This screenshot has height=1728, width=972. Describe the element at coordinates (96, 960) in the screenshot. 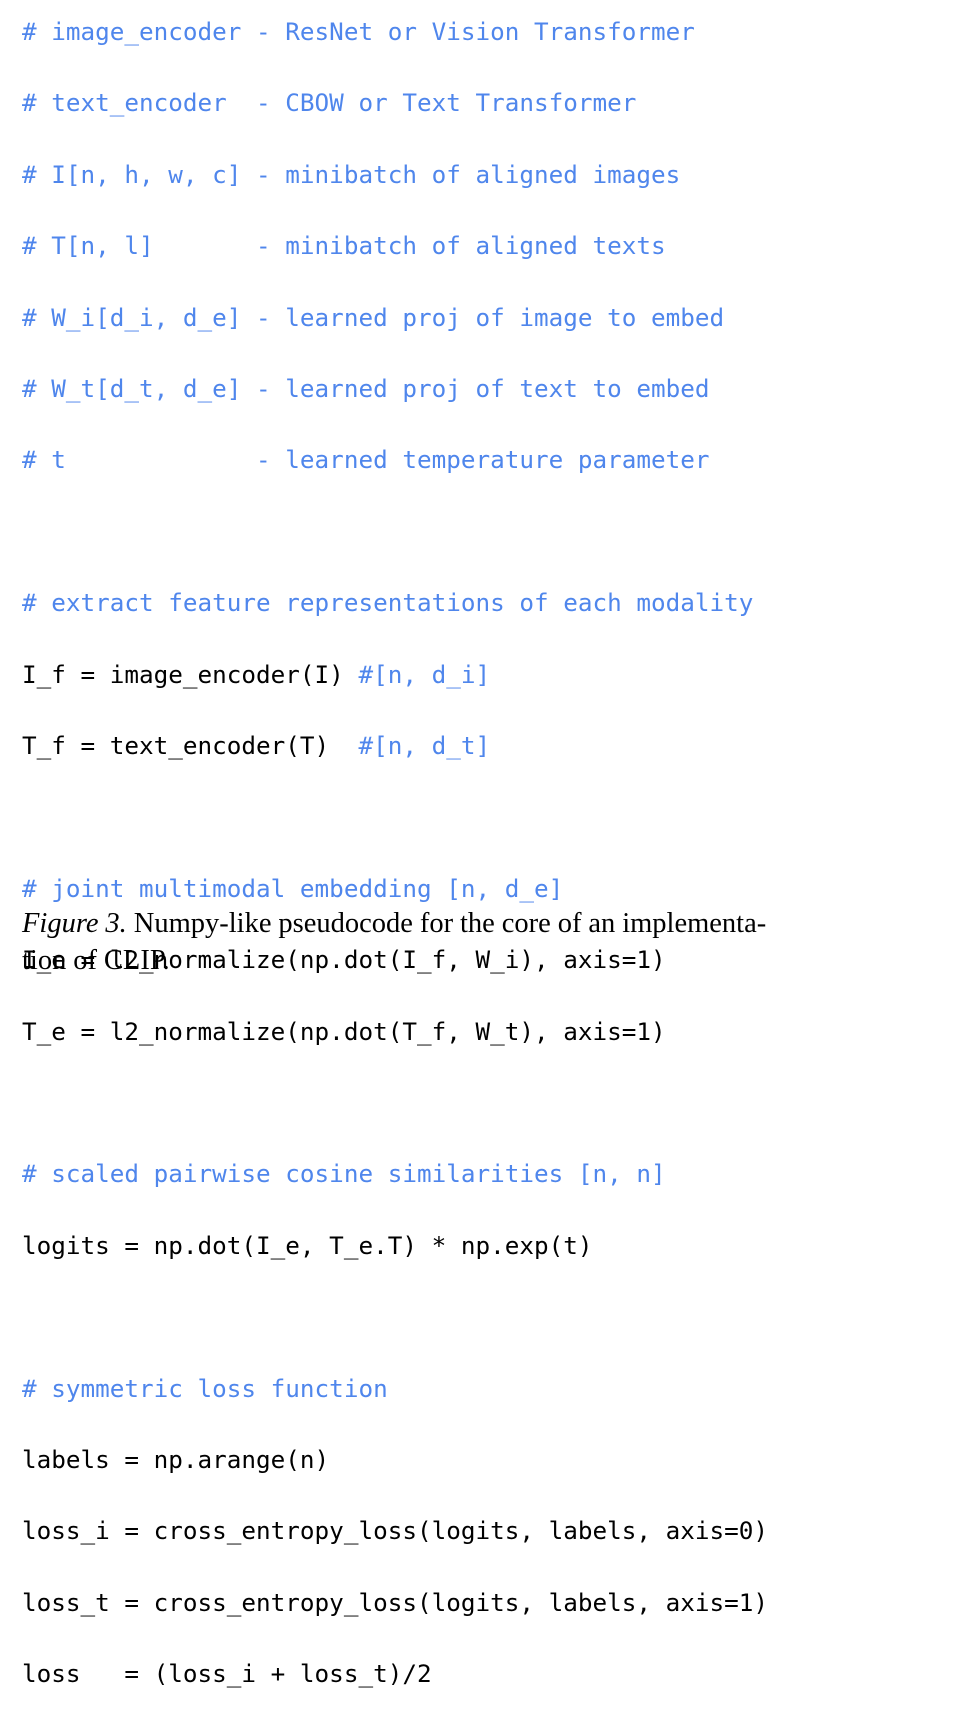

I see `caption-line-2: tion of CLIP.` at that location.